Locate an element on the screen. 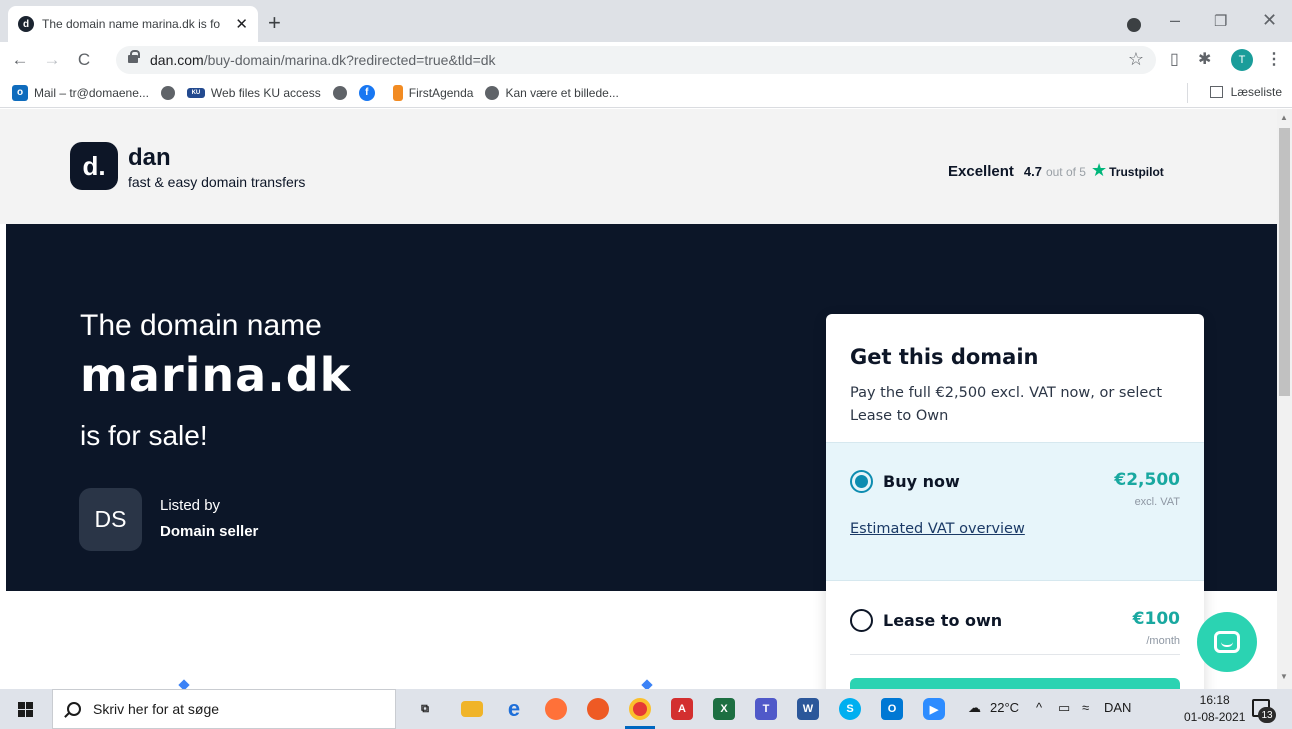 The image size is (1292, 729). card-title: Get this domain is located at coordinates (944, 357).